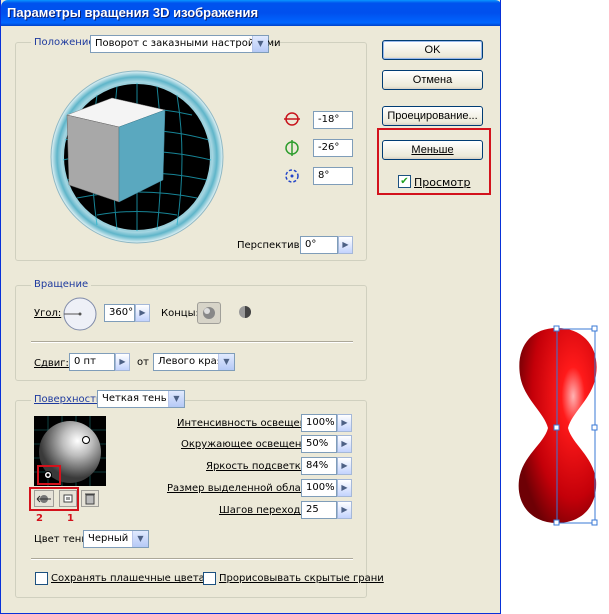 The width and height of the screenshot is (609, 614). I want to click on preview-label: Просмотр, so click(442, 182).